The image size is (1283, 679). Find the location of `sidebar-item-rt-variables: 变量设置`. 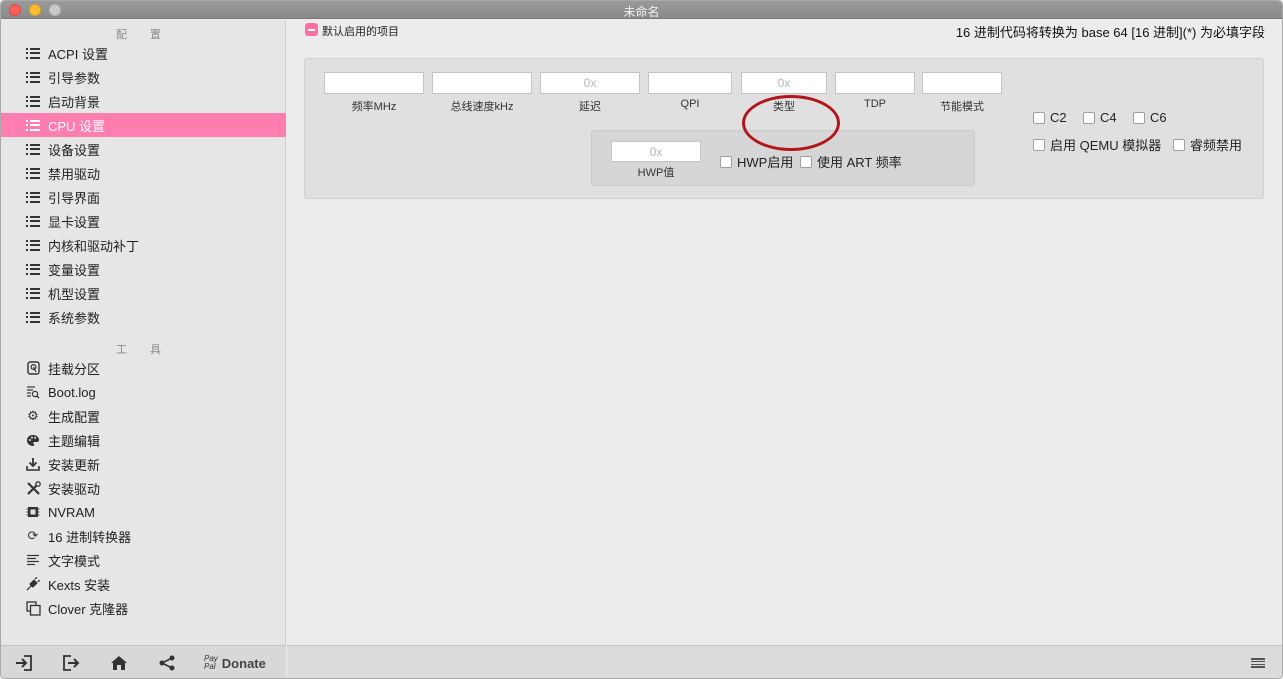

sidebar-item-rt-variables: 变量设置 is located at coordinates (143, 269).